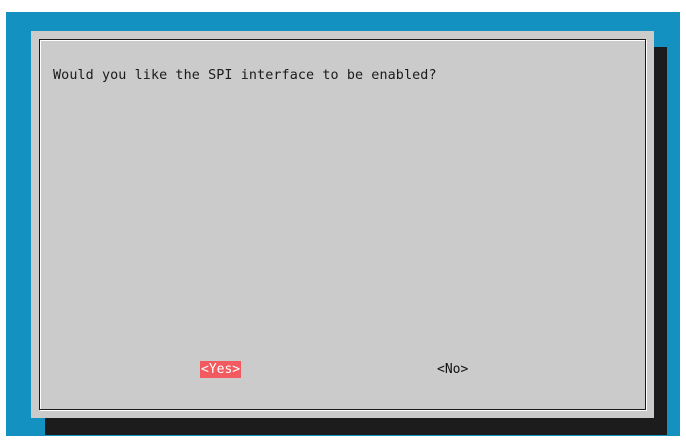  What do you see at coordinates (221, 369) in the screenshot?
I see `yes-button: <Yes>` at bounding box center [221, 369].